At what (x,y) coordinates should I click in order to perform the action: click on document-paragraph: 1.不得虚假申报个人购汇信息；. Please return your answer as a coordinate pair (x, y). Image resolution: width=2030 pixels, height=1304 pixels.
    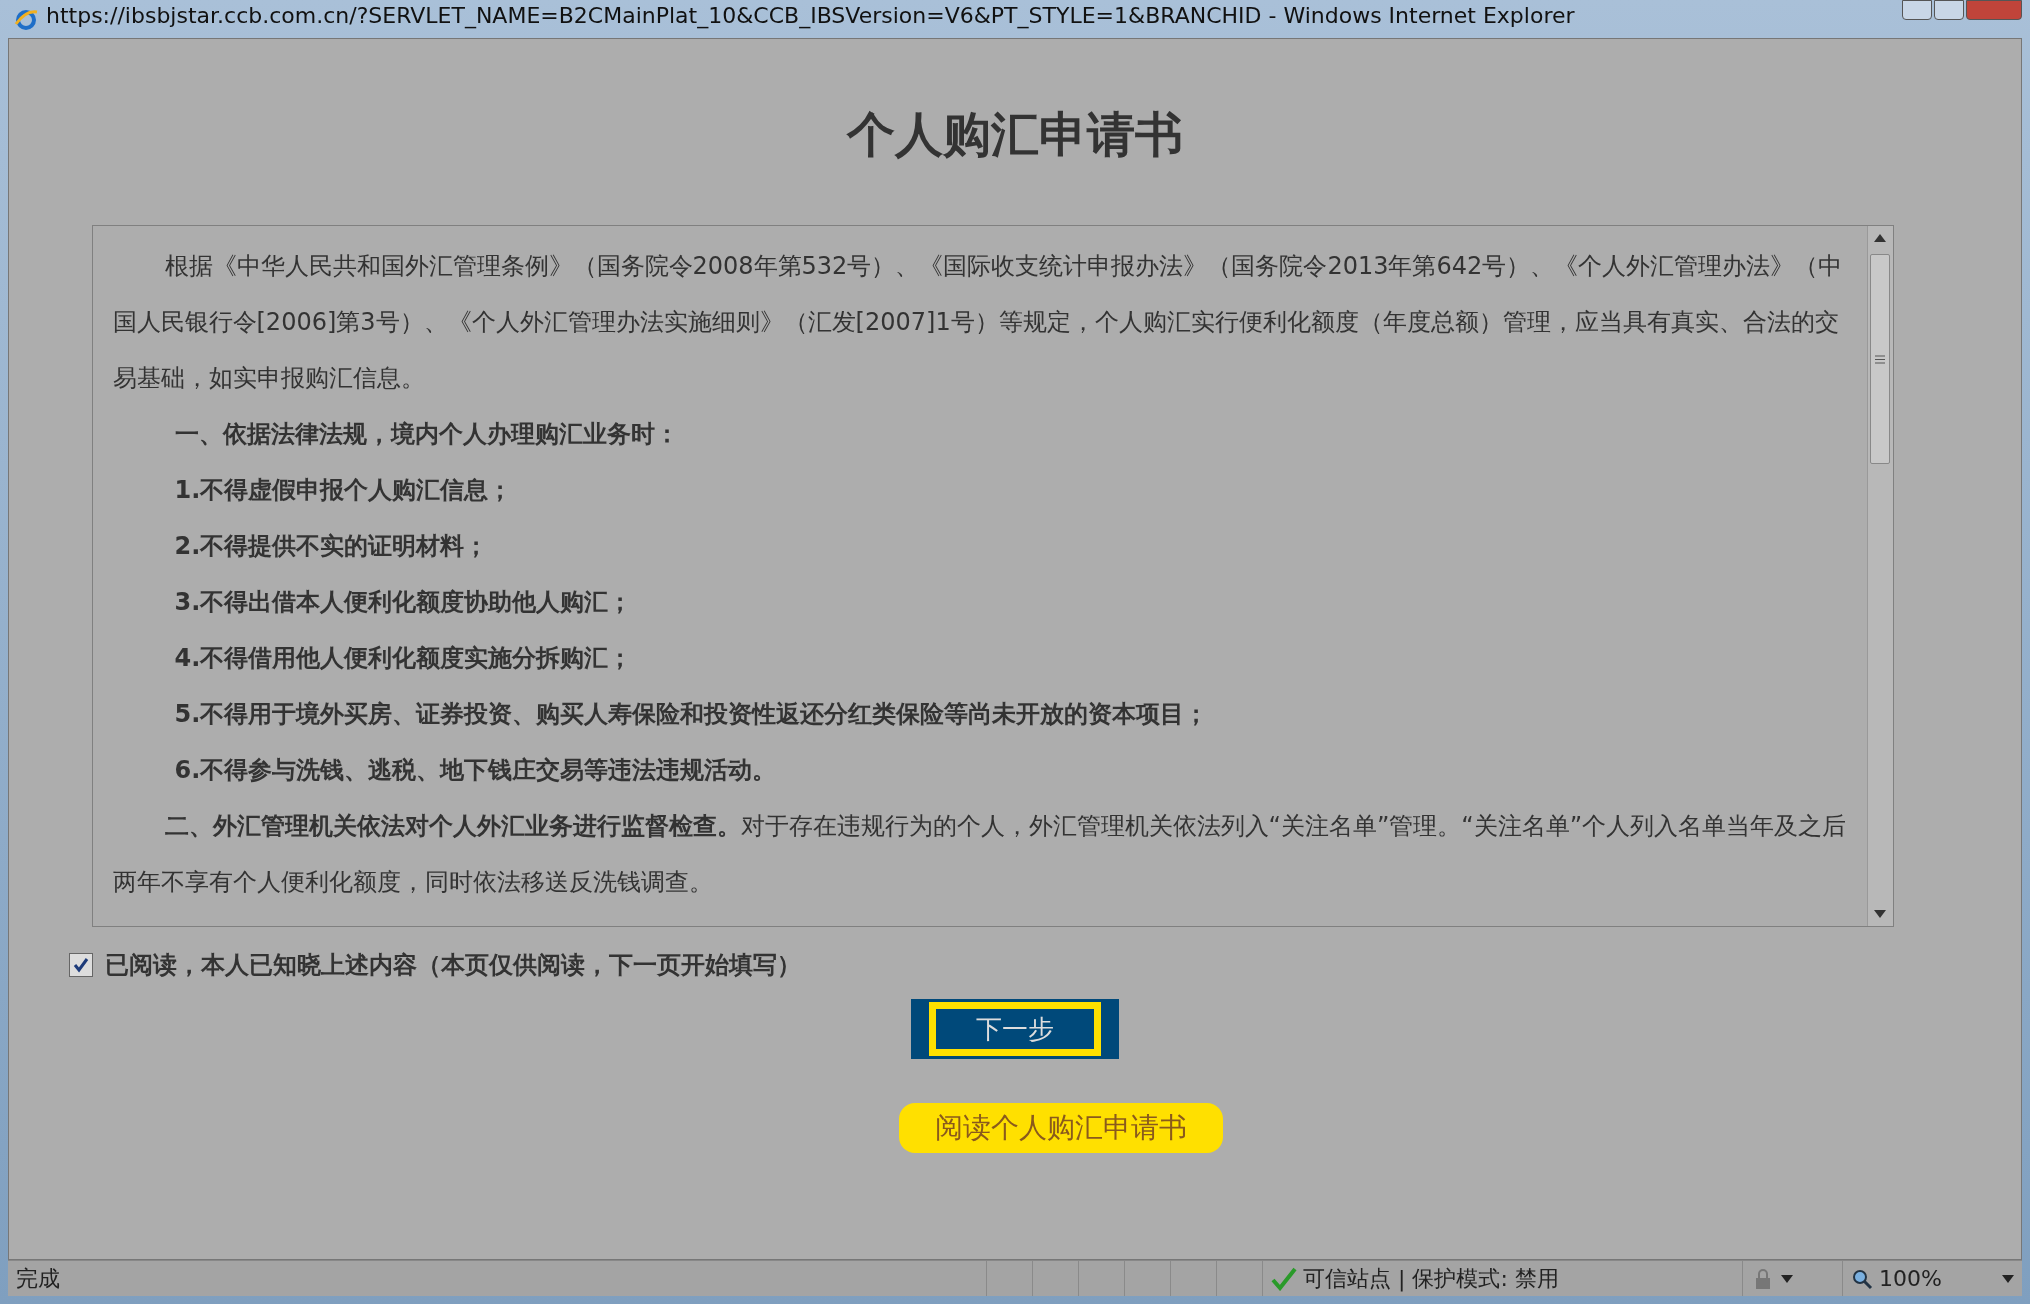
    Looking at the image, I should click on (343, 490).